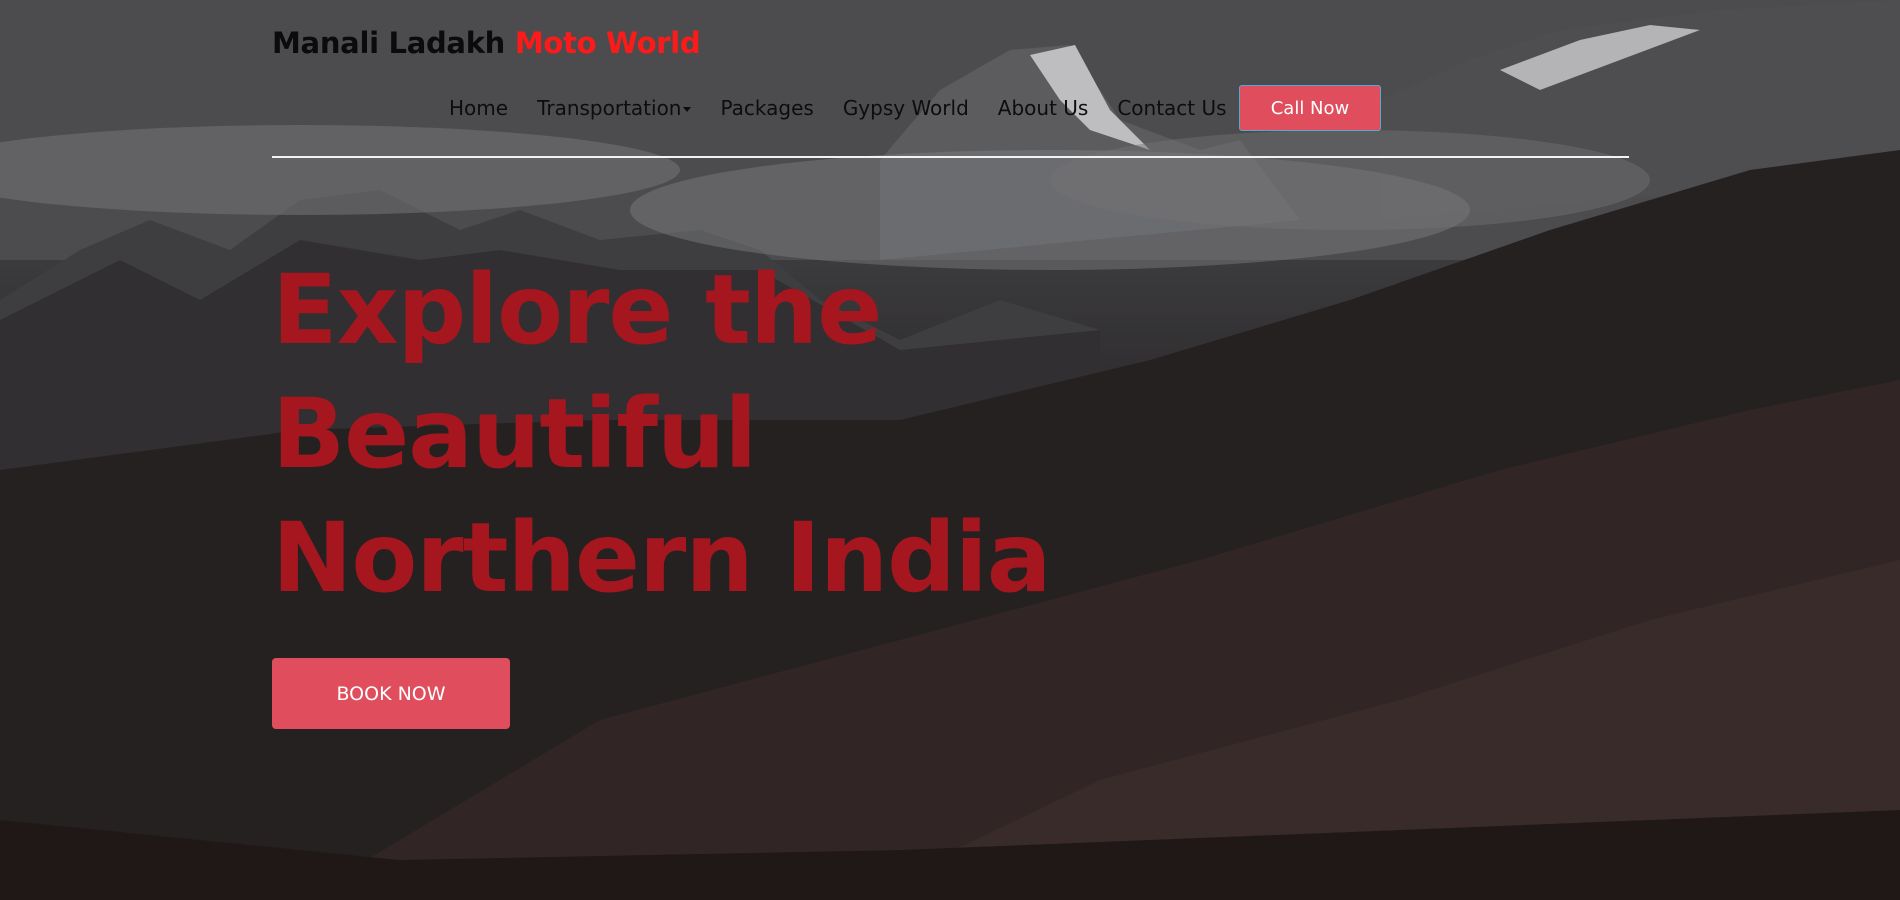 Image resolution: width=1900 pixels, height=900 pixels. I want to click on brand-name: Manali Ladakh, so click(389, 43).